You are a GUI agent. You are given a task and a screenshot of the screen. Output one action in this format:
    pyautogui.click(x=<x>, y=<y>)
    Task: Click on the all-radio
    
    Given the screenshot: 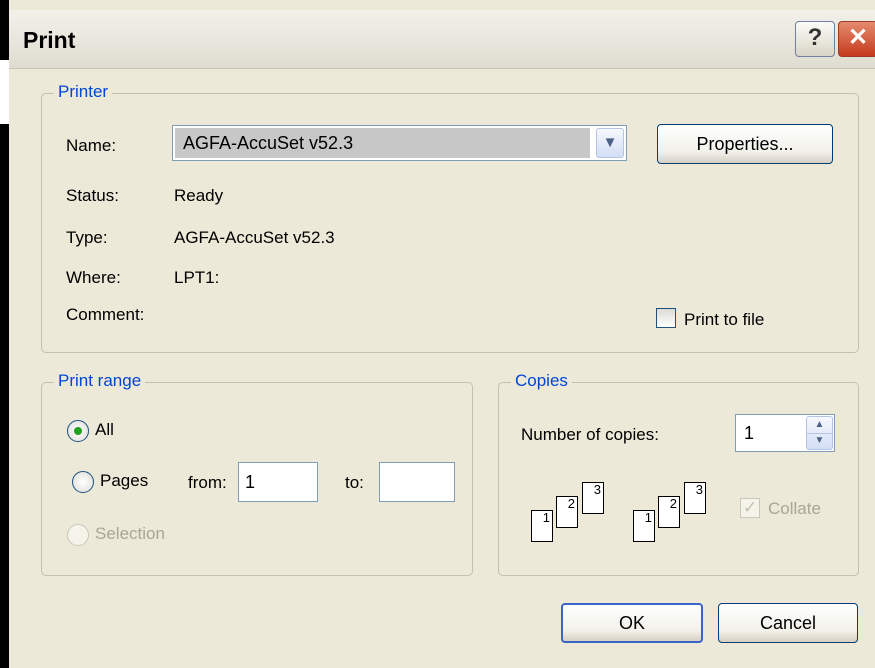 What is the action you would take?
    pyautogui.click(x=78, y=431)
    